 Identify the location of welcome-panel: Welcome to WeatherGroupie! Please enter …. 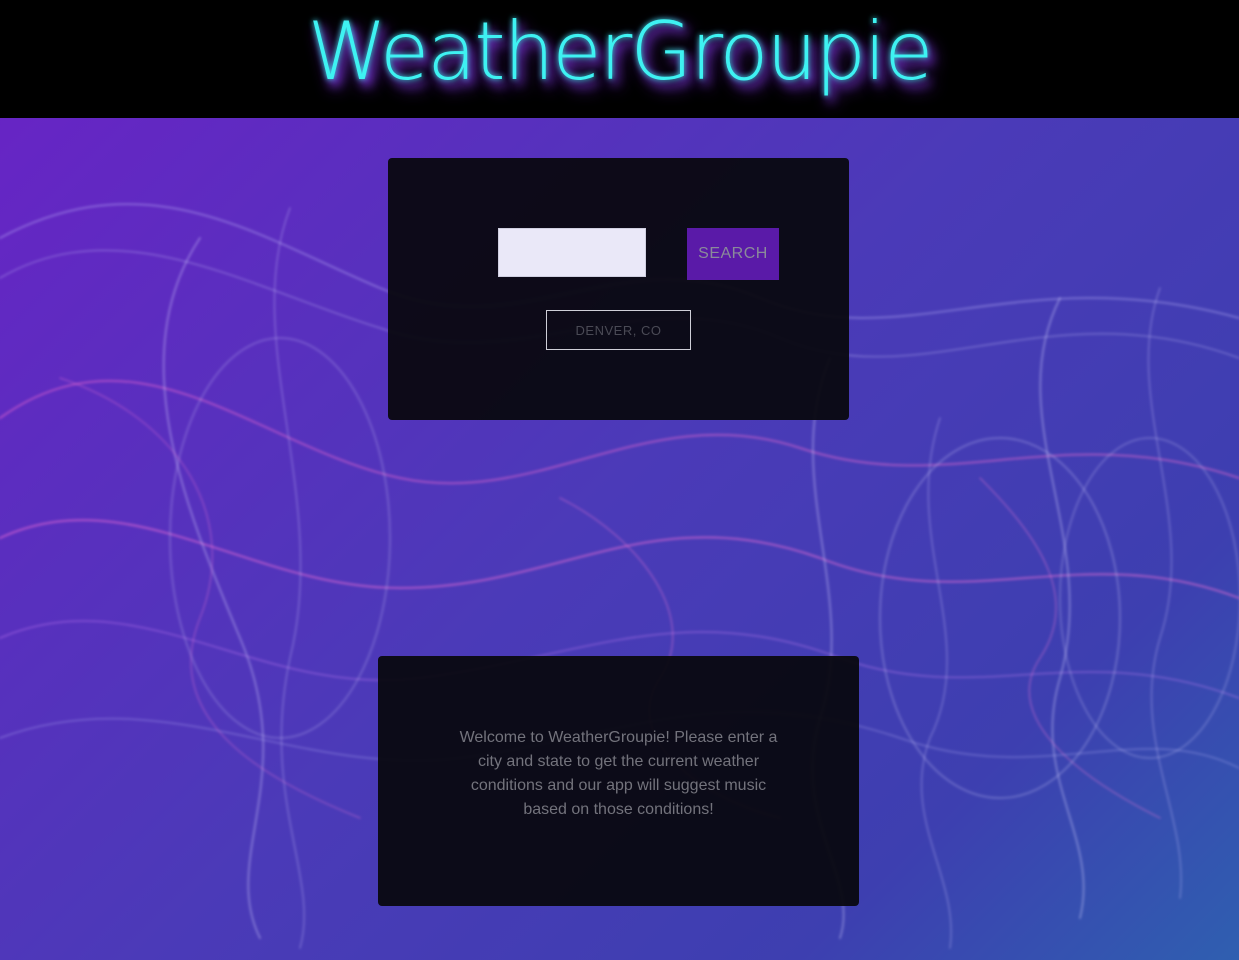
(618, 781).